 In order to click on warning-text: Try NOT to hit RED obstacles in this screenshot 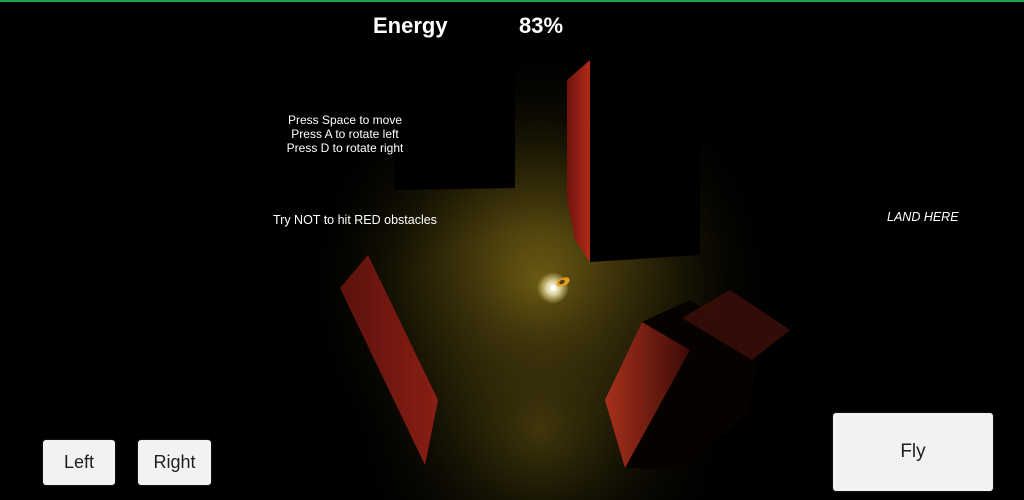, I will do `click(355, 220)`.